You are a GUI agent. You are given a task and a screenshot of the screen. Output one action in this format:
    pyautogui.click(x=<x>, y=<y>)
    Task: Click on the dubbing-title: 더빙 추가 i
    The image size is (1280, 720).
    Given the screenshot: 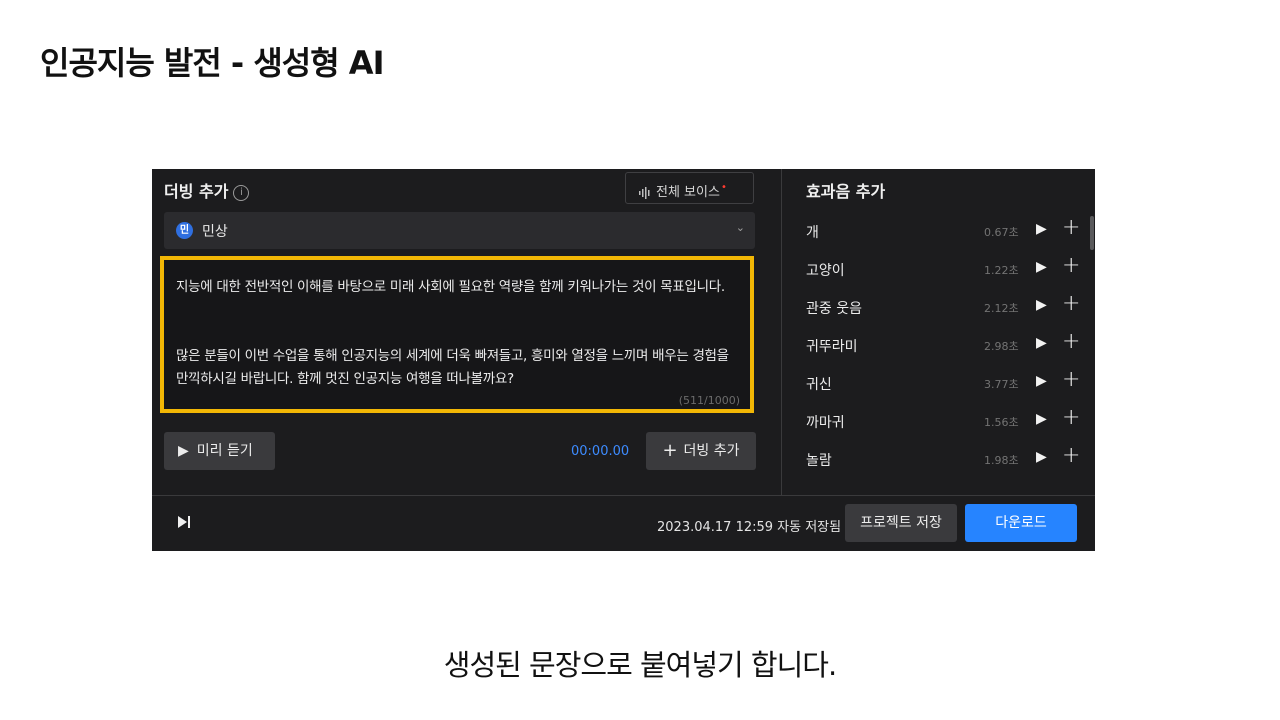 What is the action you would take?
    pyautogui.click(x=207, y=190)
    